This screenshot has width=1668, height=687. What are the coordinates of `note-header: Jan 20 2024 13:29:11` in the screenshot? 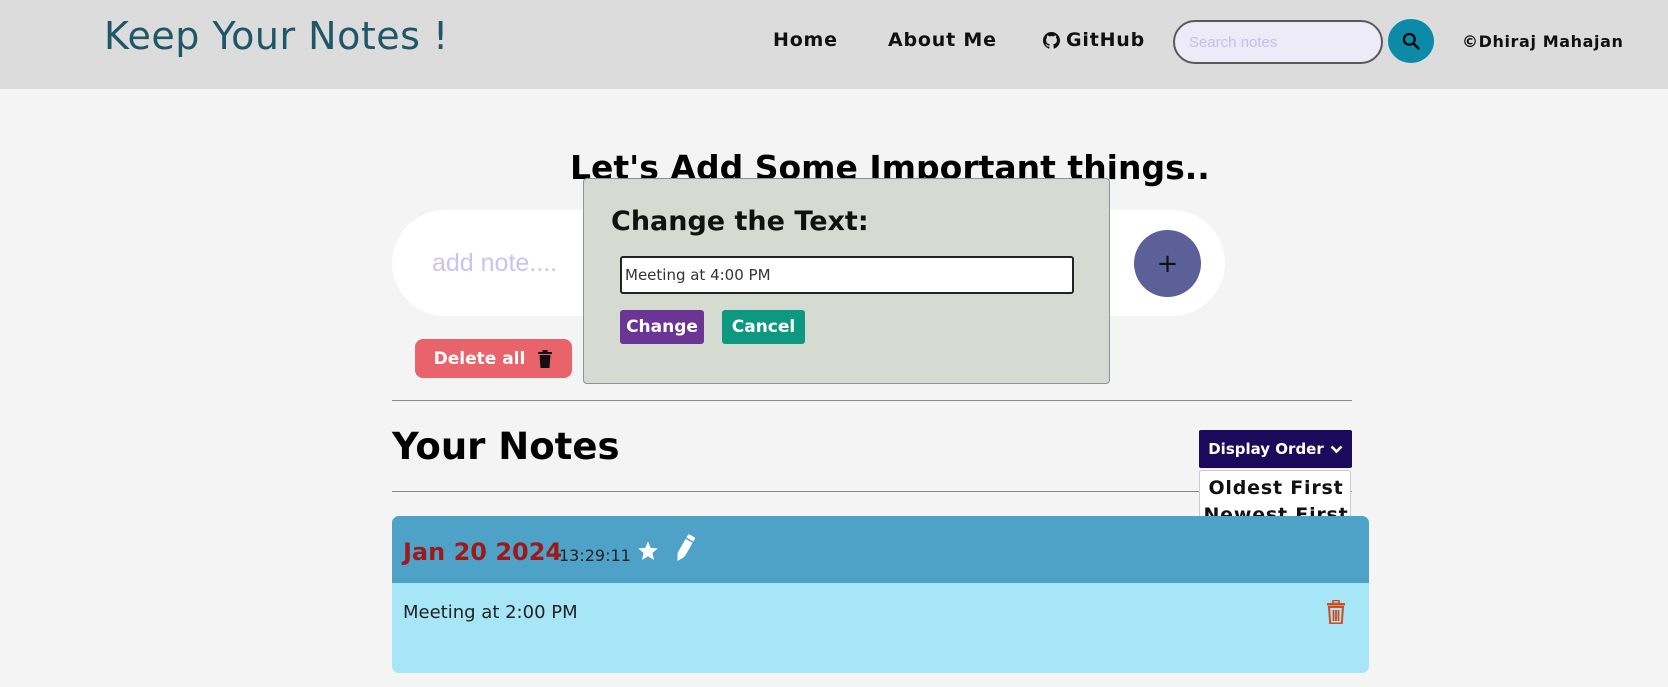 It's located at (880, 549).